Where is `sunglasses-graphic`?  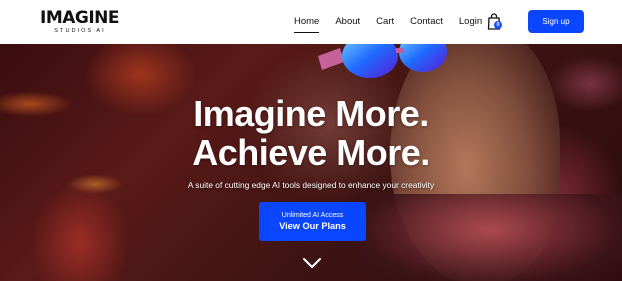
sunglasses-graphic is located at coordinates (382, 61).